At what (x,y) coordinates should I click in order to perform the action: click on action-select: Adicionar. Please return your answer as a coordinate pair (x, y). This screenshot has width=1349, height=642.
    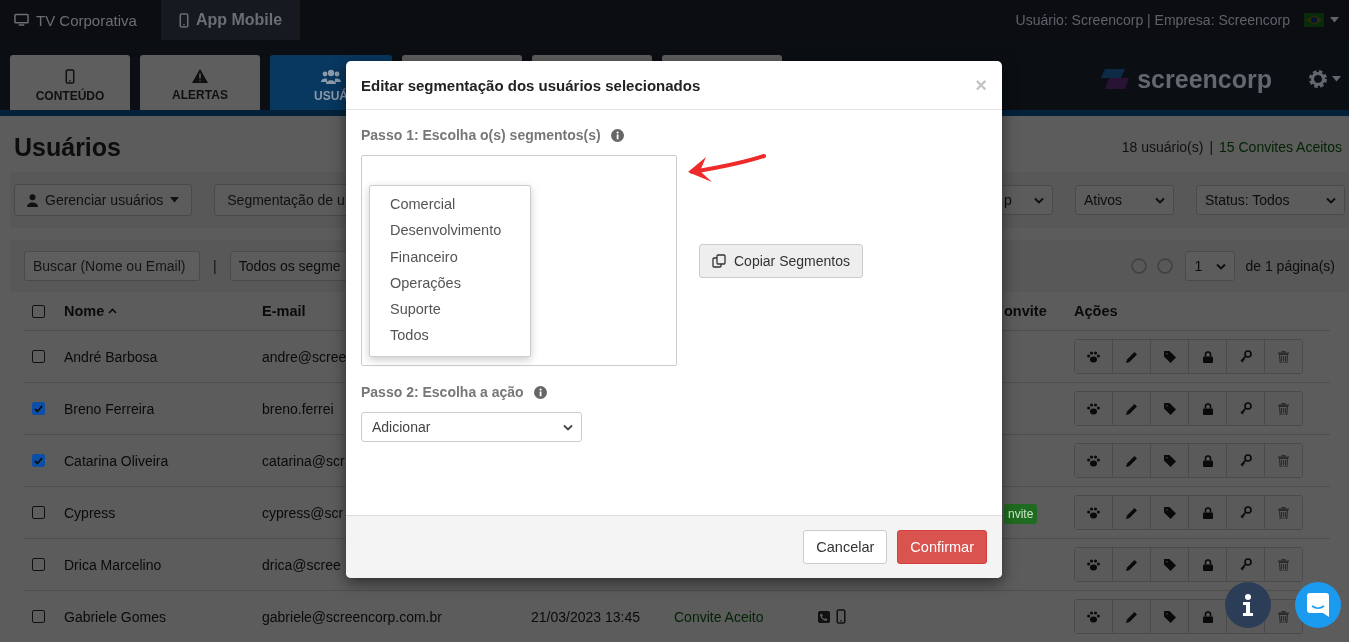
    Looking at the image, I should click on (471, 427).